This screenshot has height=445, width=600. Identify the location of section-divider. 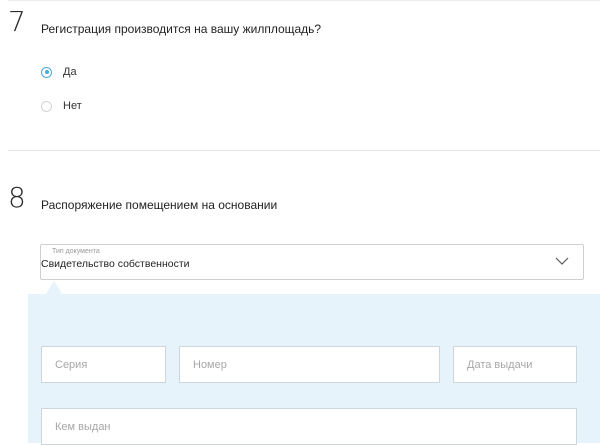
(304, 150).